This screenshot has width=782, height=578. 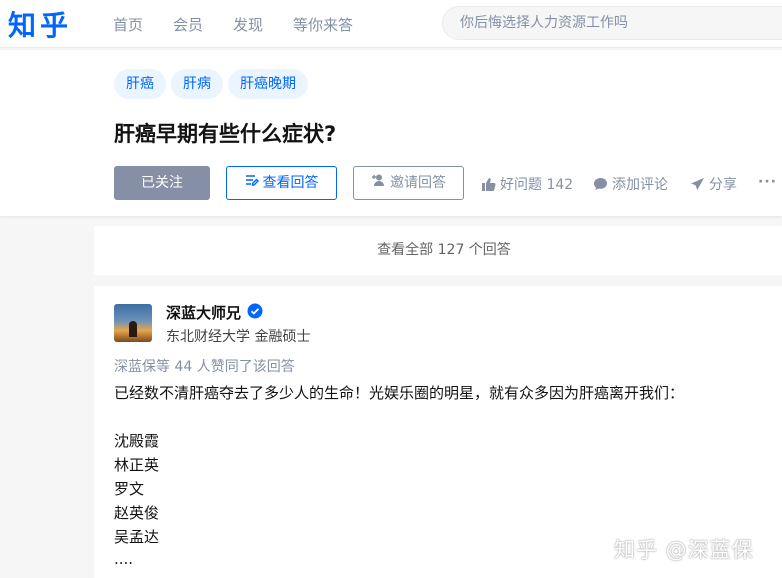 What do you see at coordinates (204, 366) in the screenshot?
I see `voters-summary: 深蓝保等 44 人赞同了该回答` at bounding box center [204, 366].